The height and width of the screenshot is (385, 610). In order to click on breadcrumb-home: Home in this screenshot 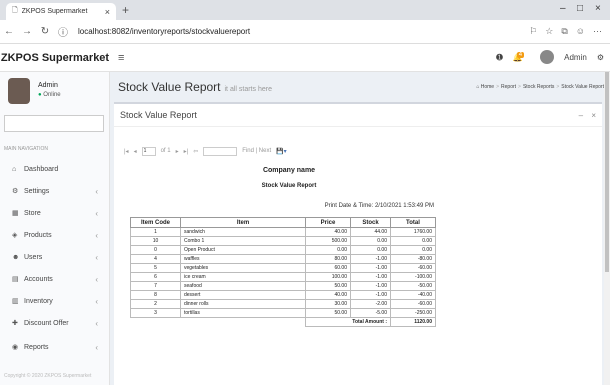, I will do `click(487, 87)`.